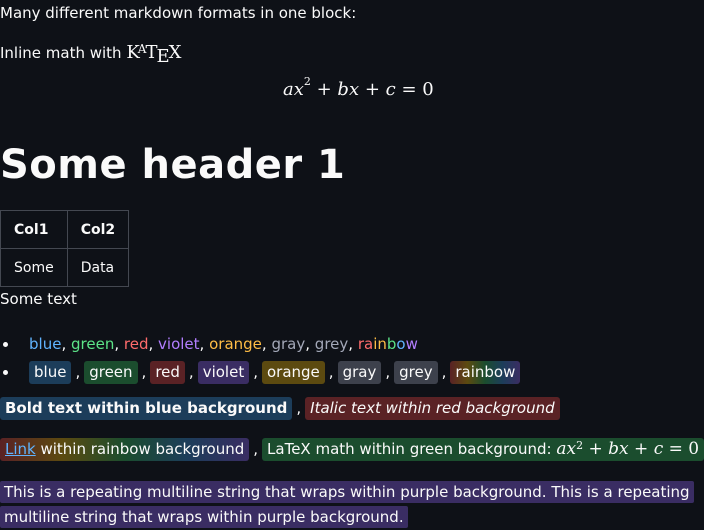 Image resolution: width=704 pixels, height=530 pixels. What do you see at coordinates (146, 408) in the screenshot?
I see `bold-blue-text: Bold text within blue background` at bounding box center [146, 408].